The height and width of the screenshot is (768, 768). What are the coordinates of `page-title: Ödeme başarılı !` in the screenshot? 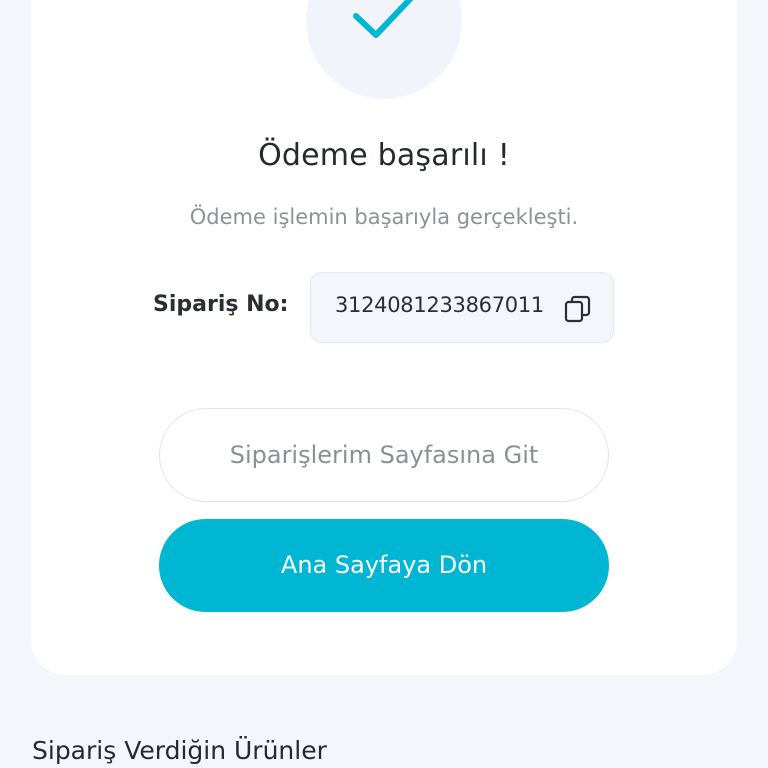 It's located at (384, 155).